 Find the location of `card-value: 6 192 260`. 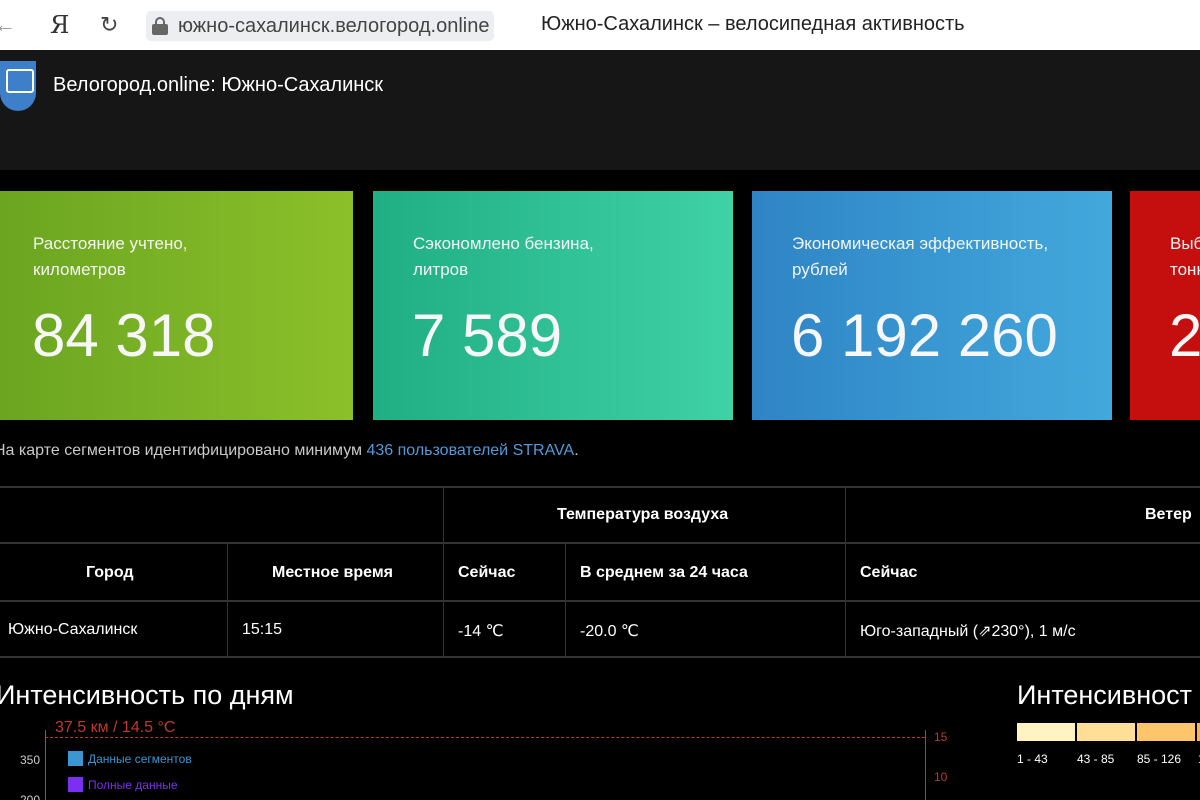

card-value: 6 192 260 is located at coordinates (924, 335).